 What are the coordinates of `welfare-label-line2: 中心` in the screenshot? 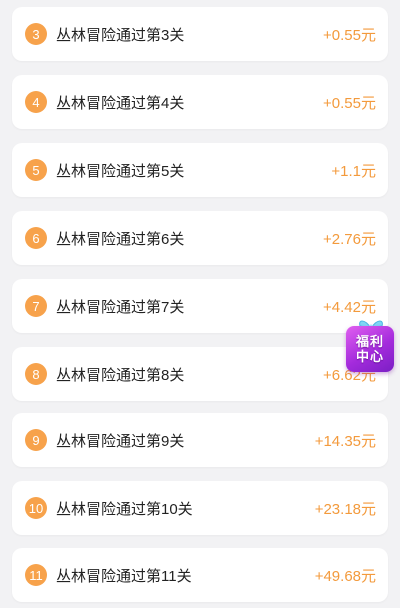 It's located at (369, 356).